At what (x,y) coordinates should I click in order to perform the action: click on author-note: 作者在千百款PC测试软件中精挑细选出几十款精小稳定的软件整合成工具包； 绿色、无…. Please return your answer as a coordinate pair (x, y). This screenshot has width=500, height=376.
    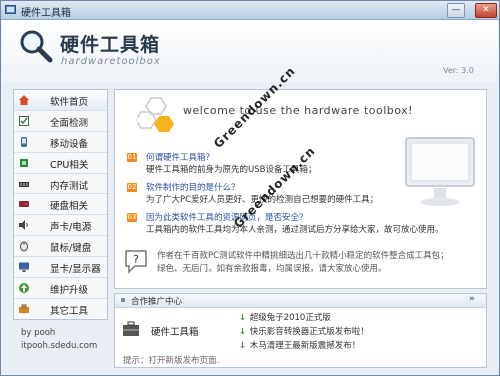
    Looking at the image, I should click on (303, 263).